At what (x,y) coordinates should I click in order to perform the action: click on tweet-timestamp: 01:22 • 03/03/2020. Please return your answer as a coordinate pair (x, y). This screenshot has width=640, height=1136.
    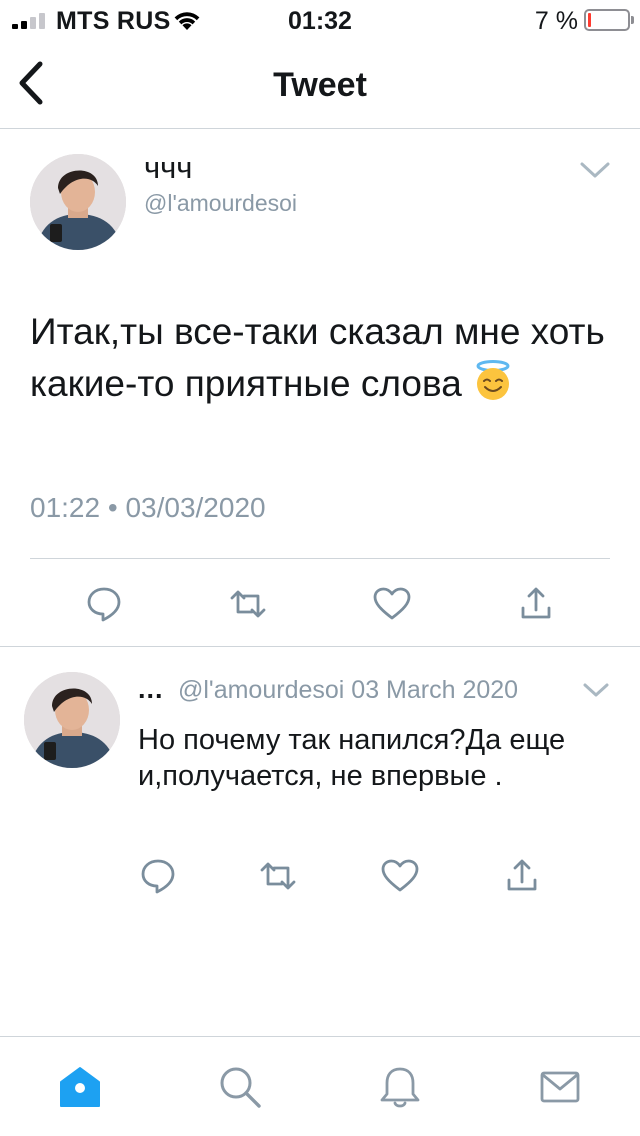
    Looking at the image, I should click on (148, 508).